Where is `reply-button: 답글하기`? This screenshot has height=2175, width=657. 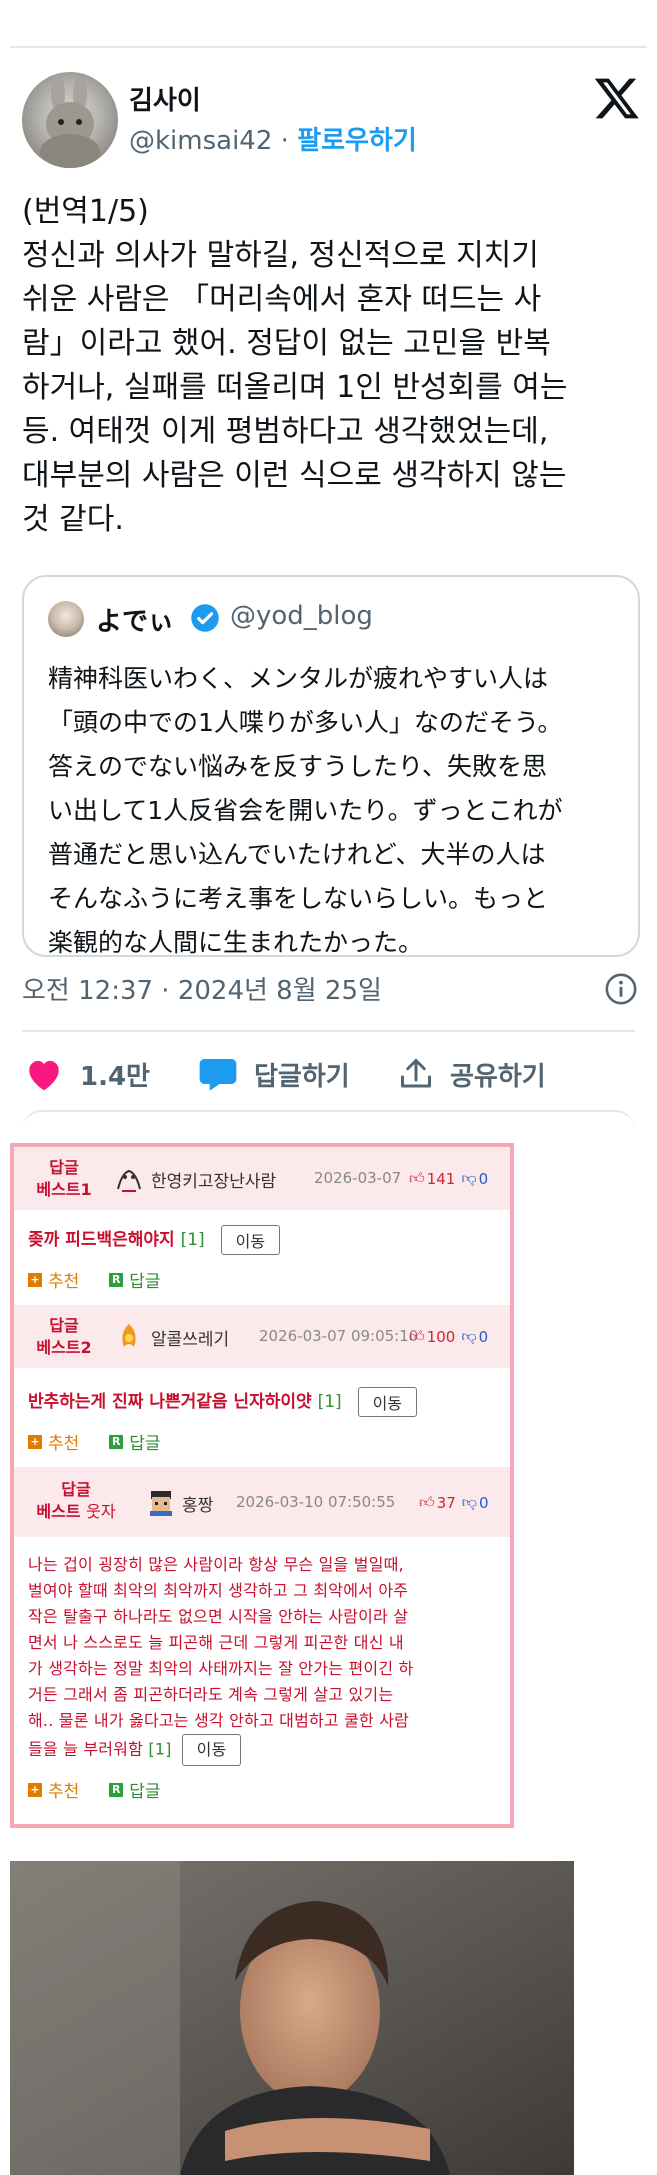
reply-button: 답글하기 is located at coordinates (274, 1074).